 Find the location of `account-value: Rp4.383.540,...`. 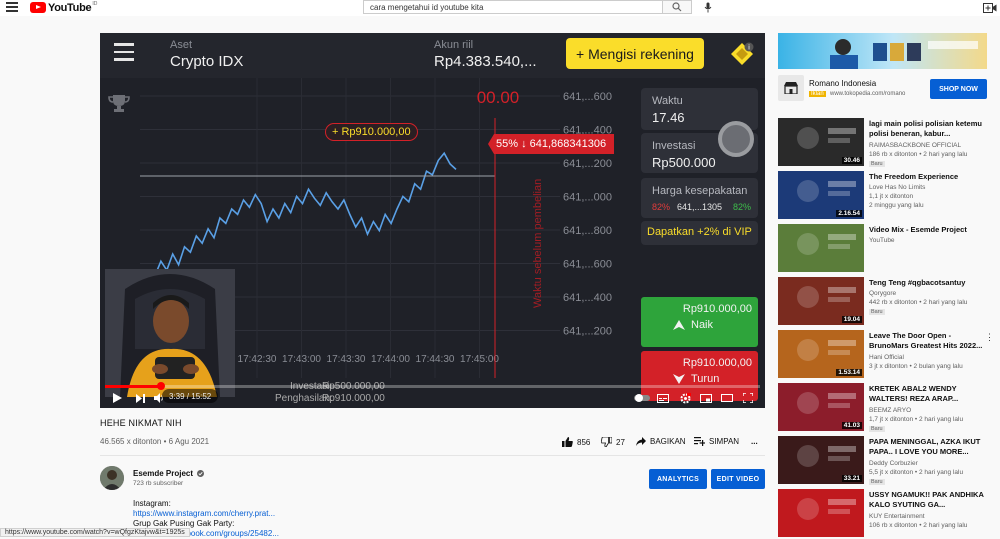

account-value: Rp4.383.540,... is located at coordinates (485, 61).